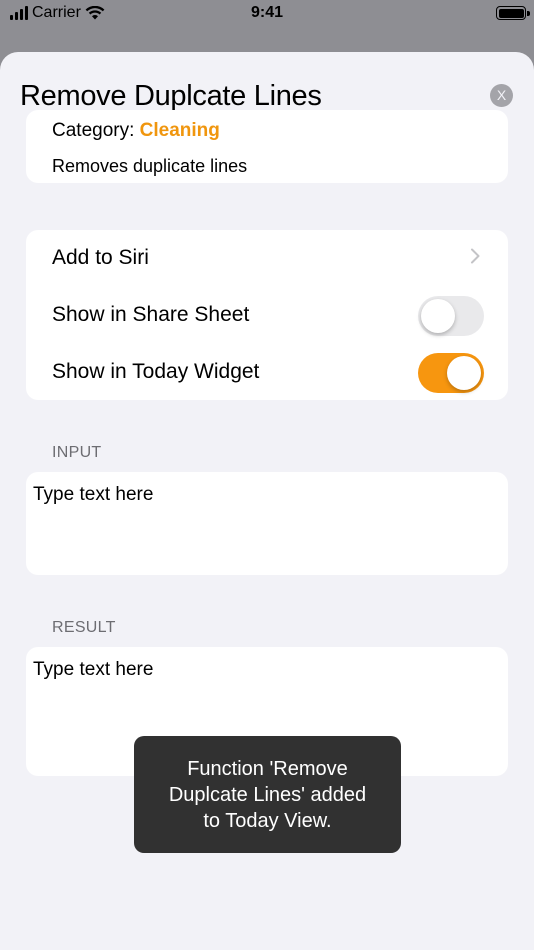  What do you see at coordinates (171, 96) in the screenshot?
I see `page-title: Remove Duplcate Lines` at bounding box center [171, 96].